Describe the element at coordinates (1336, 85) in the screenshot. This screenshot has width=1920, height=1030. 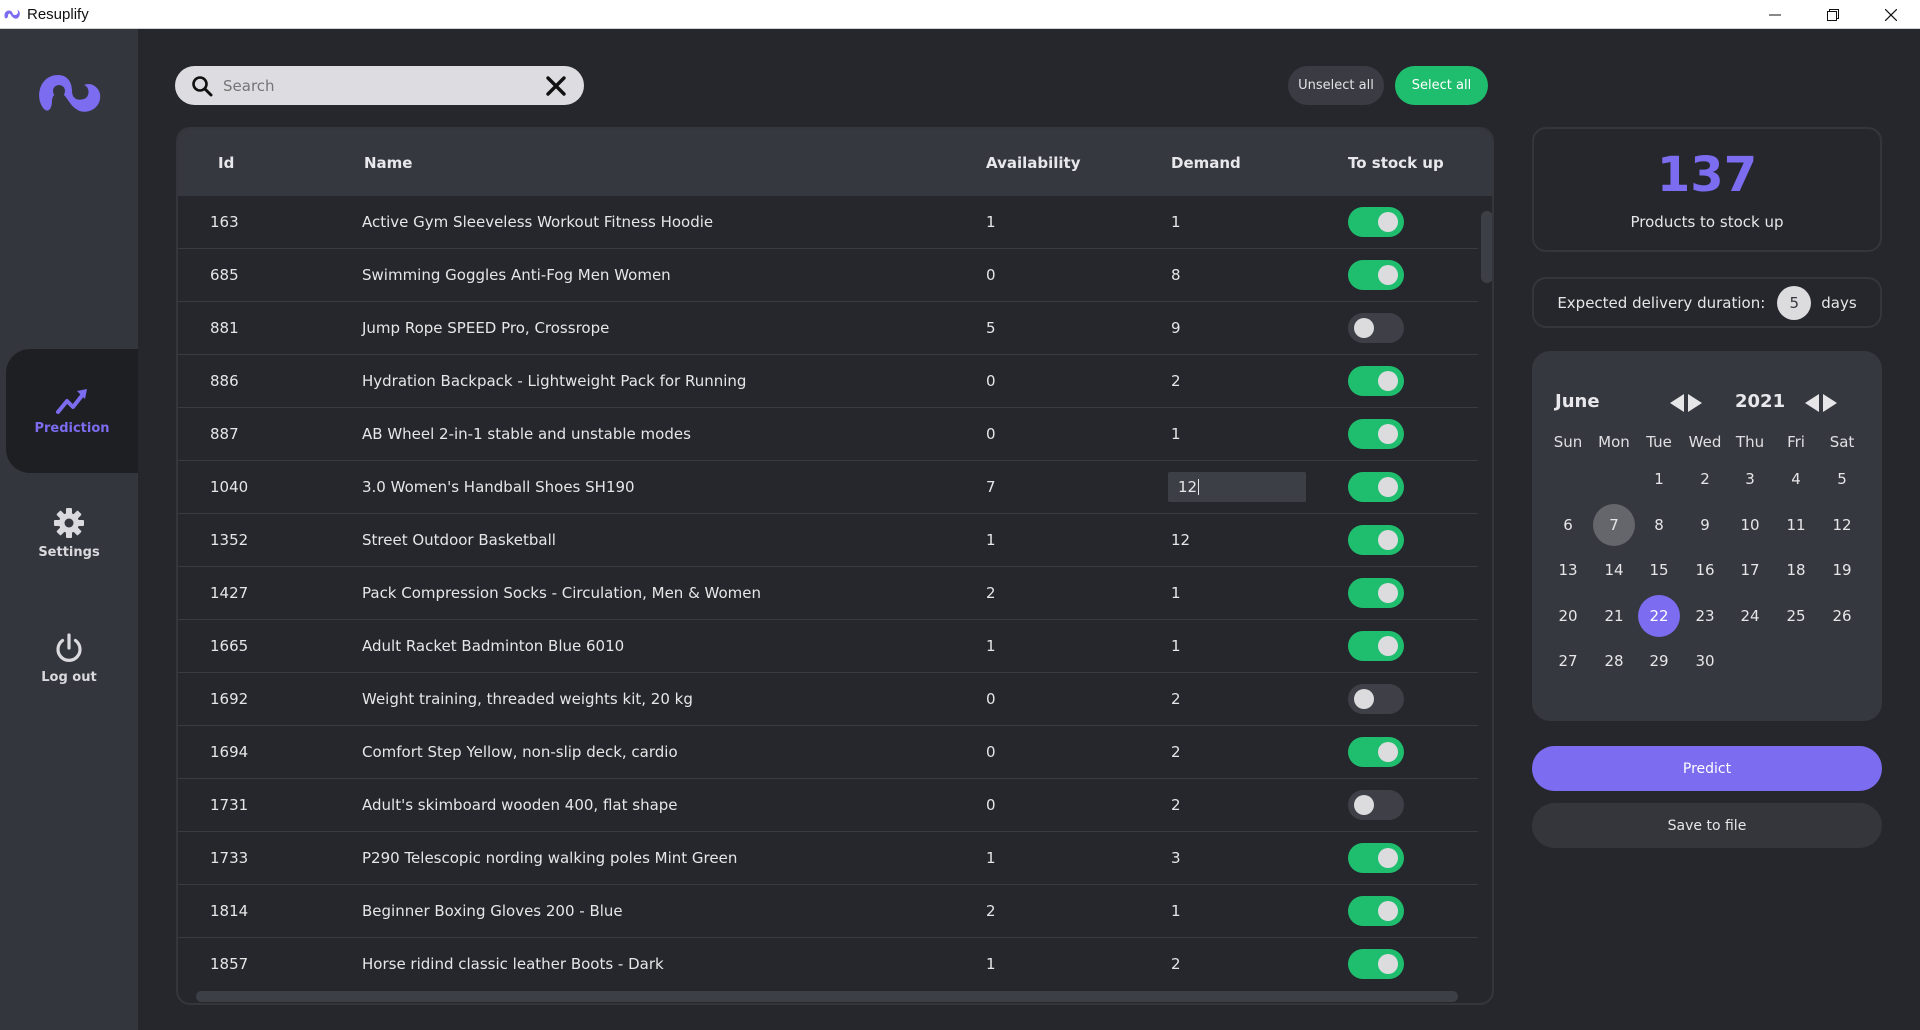
I see `unselect-all-button: Unselect all` at that location.